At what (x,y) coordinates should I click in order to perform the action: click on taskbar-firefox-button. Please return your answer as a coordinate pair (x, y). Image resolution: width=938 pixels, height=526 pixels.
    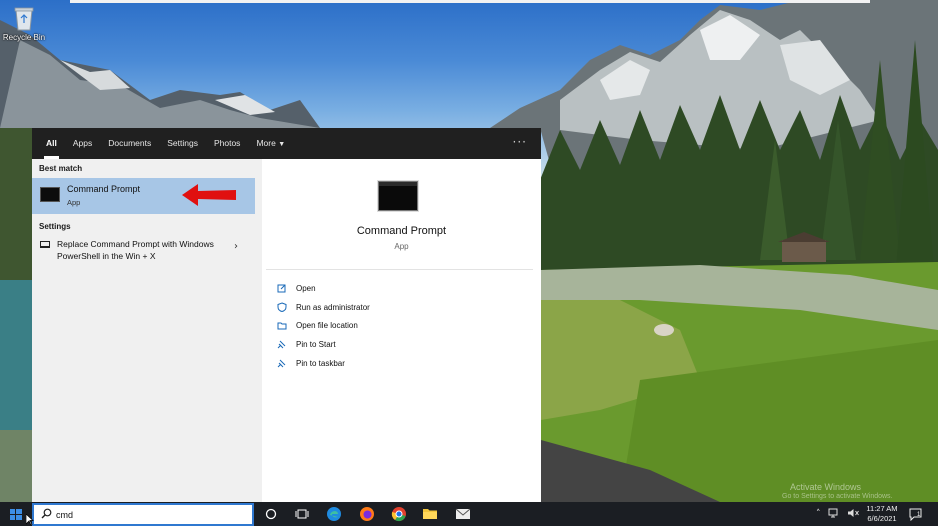
    Looking at the image, I should click on (367, 514).